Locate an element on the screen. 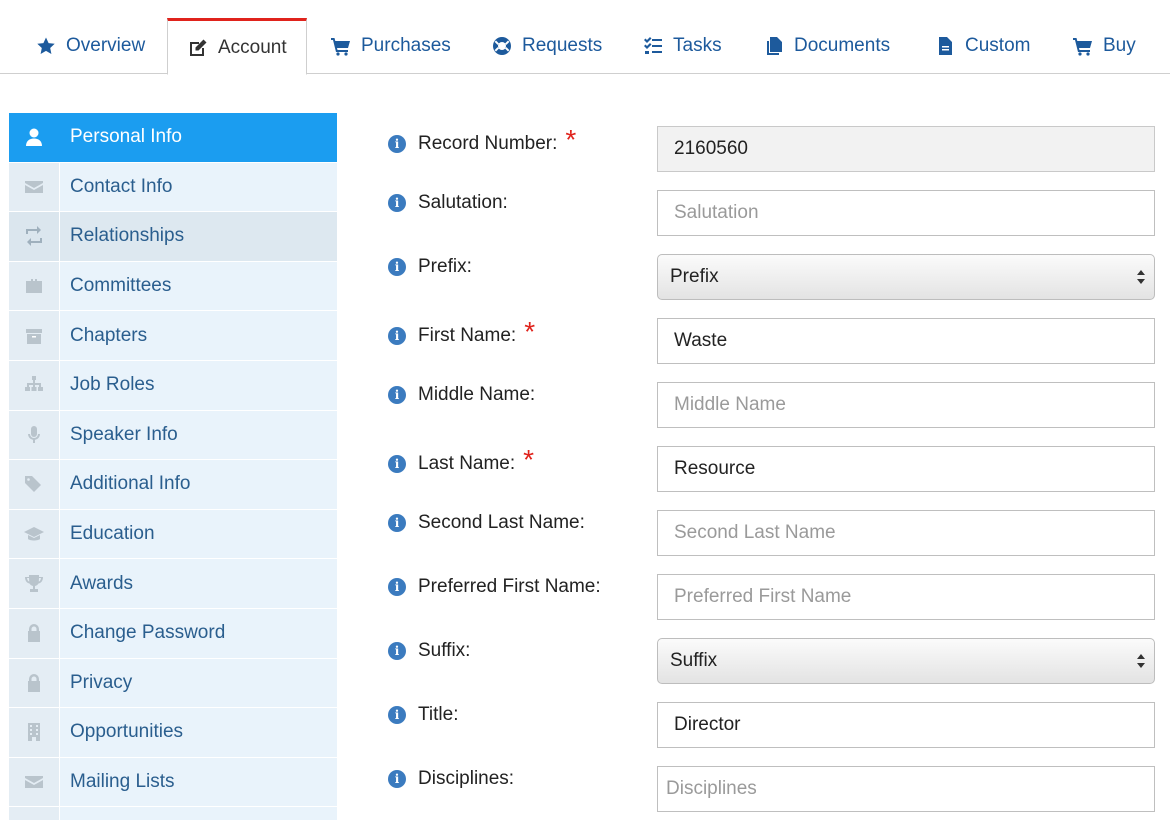 The width and height of the screenshot is (1170, 820). edit-icon is located at coordinates (198, 48).